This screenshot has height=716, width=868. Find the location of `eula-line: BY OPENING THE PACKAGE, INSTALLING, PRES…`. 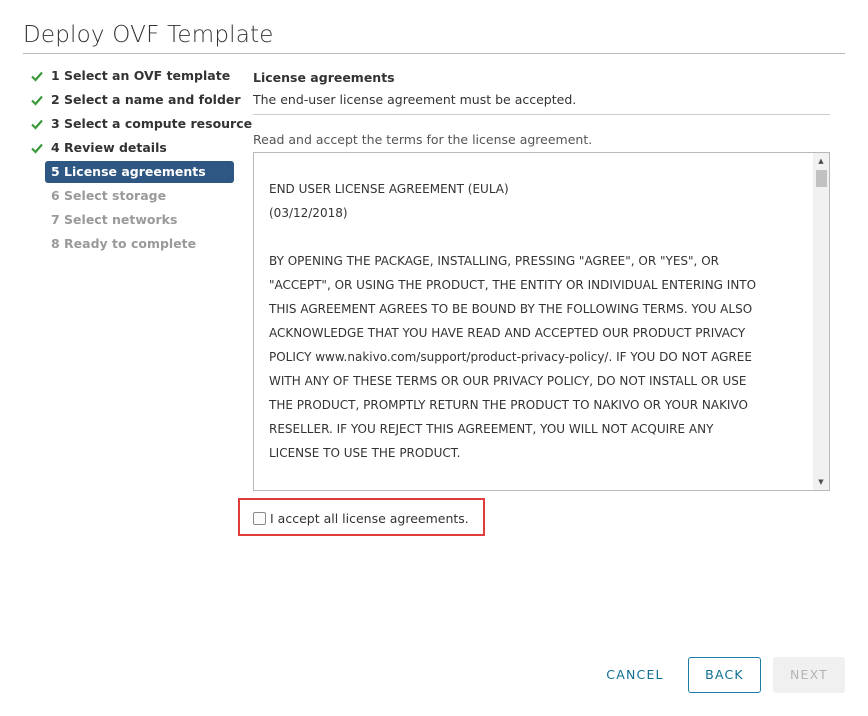

eula-line: BY OPENING THE PACKAGE, INSTALLING, PRES… is located at coordinates (494, 261).